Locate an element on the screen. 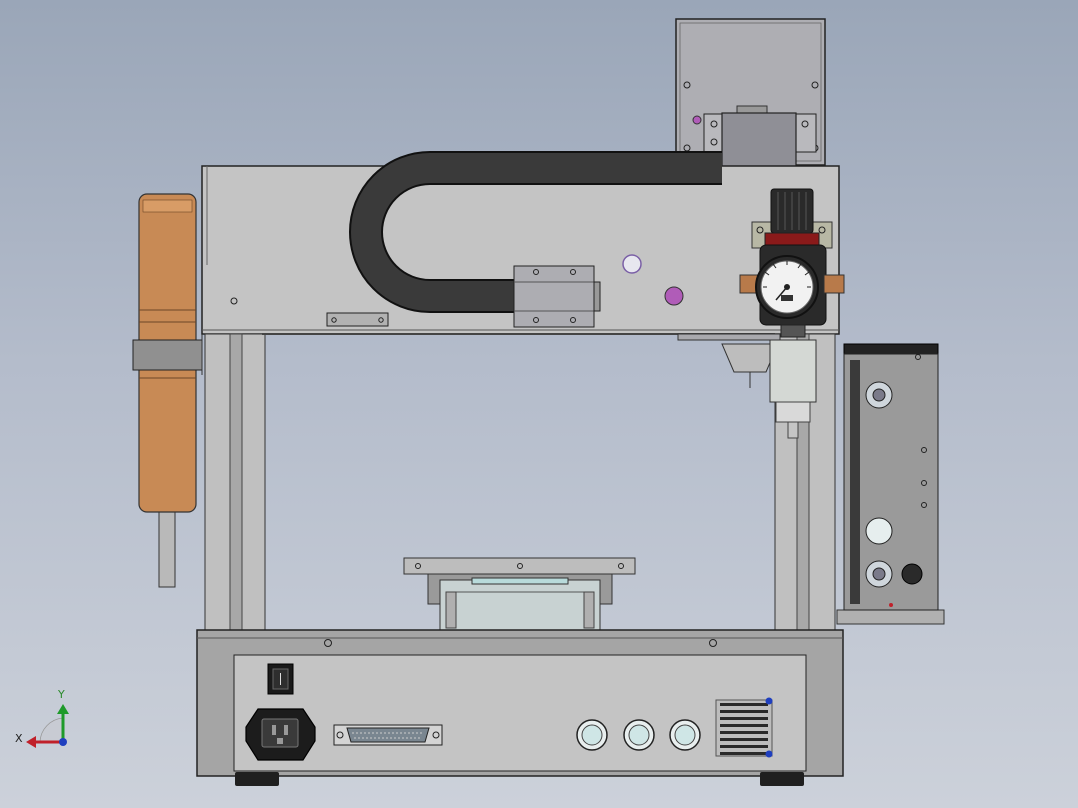 The width and height of the screenshot is (1078, 808). work-platform is located at coordinates (519, 594).